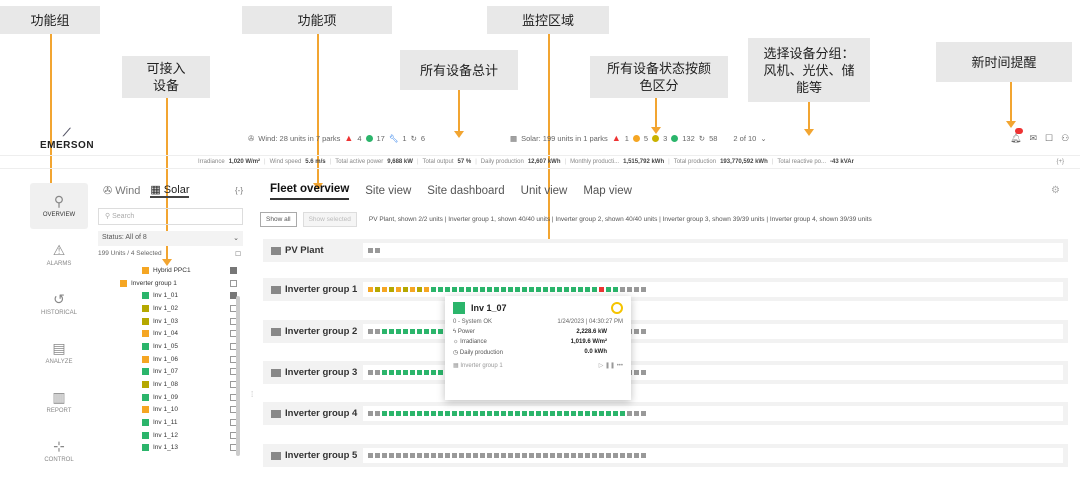 This screenshot has width=1080, height=499. I want to click on chat-icon: ☐, so click(1049, 138).